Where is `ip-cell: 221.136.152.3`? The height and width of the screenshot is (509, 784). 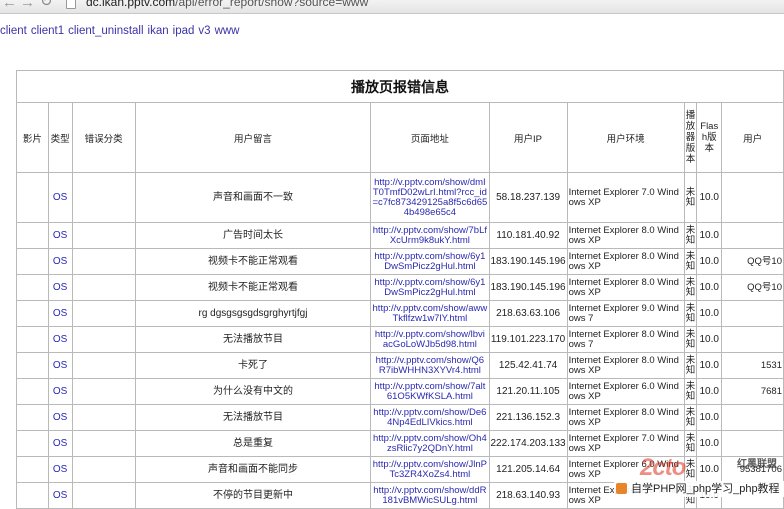 ip-cell: 221.136.152.3 is located at coordinates (528, 417).